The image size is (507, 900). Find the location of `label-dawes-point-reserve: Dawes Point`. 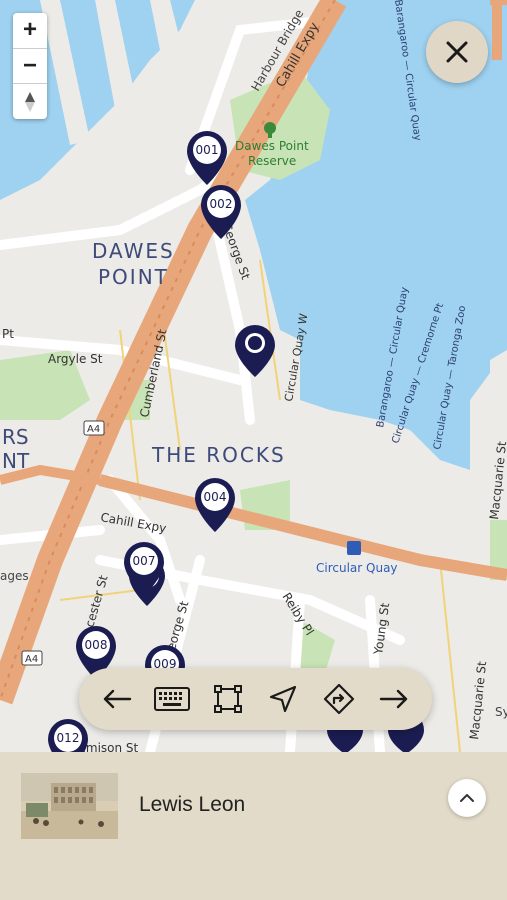

label-dawes-point-reserve: Dawes Point is located at coordinates (272, 146).